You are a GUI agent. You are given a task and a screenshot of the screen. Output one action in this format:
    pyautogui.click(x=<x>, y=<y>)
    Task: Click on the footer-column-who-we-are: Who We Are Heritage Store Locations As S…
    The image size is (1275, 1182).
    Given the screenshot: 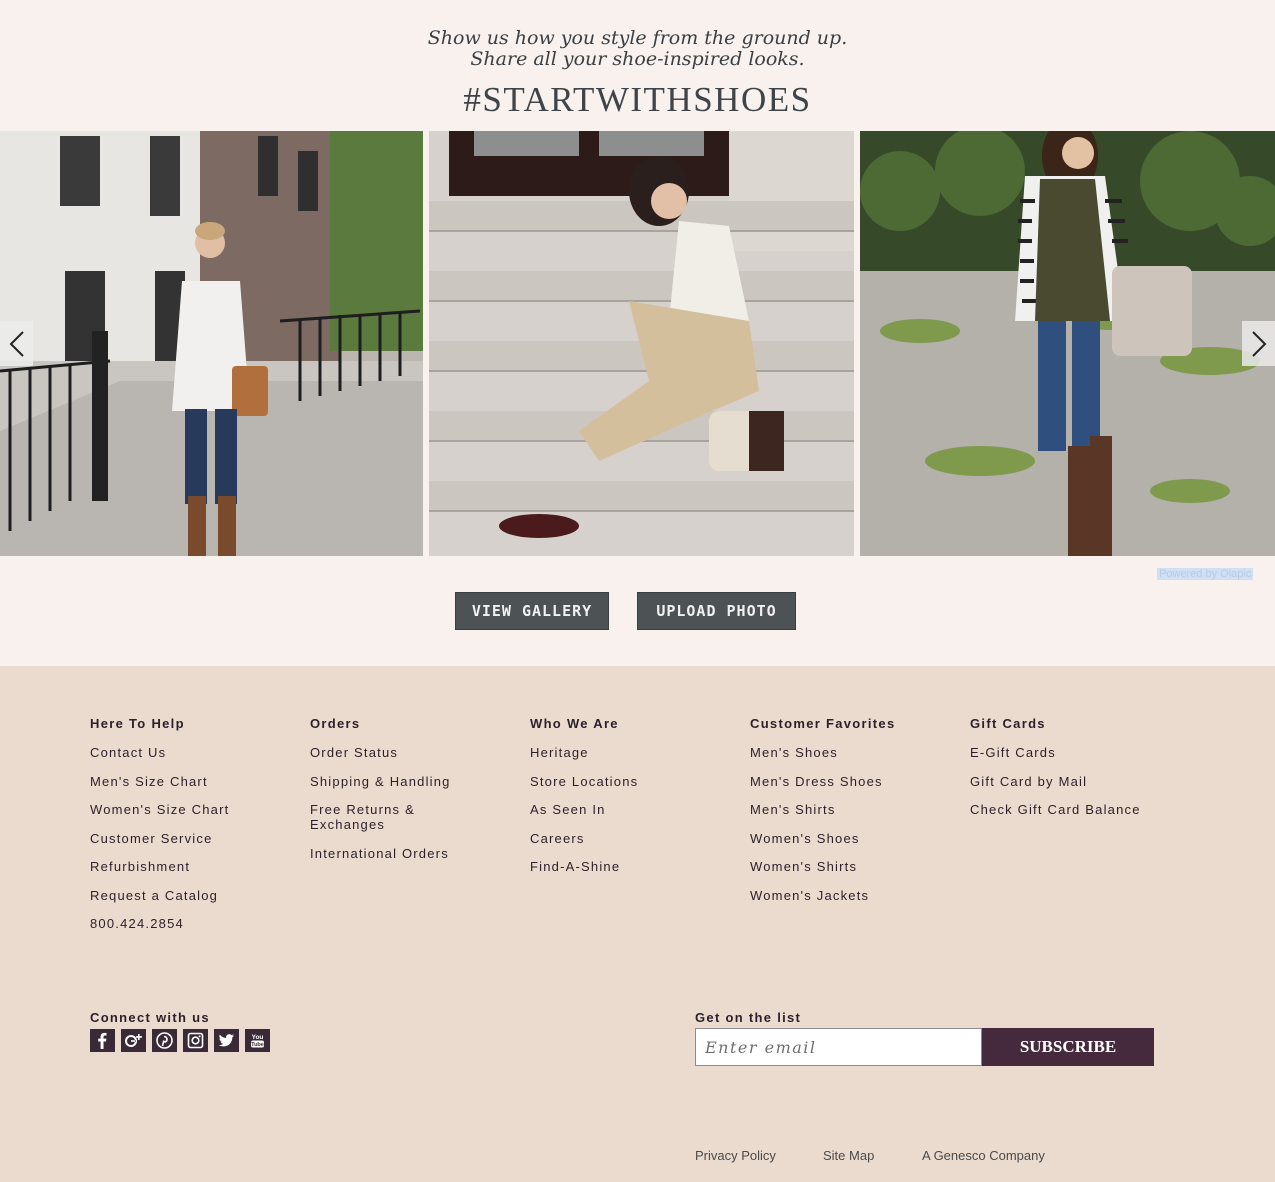 What is the action you would take?
    pyautogui.click(x=635, y=802)
    